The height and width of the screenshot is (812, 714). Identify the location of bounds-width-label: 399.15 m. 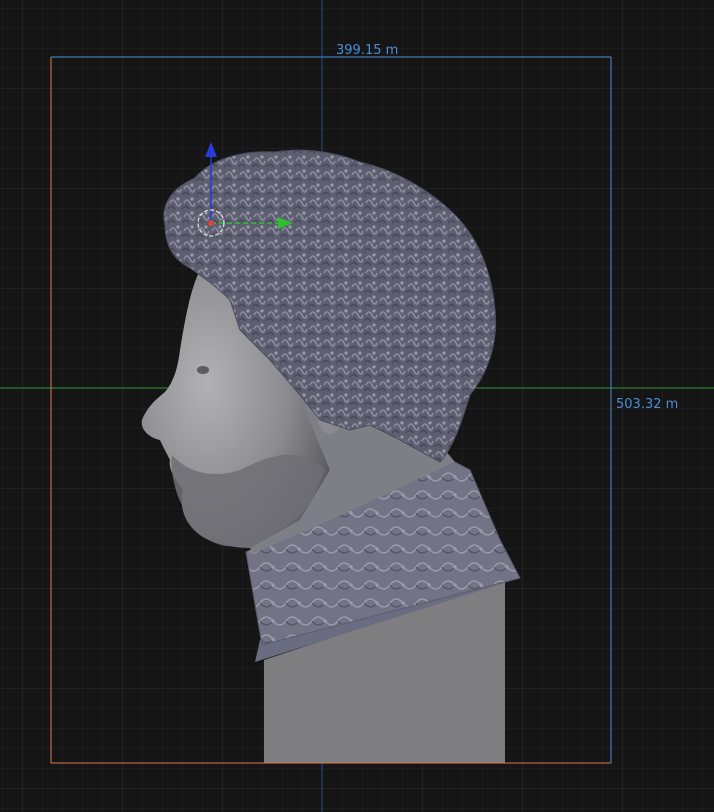
(367, 50).